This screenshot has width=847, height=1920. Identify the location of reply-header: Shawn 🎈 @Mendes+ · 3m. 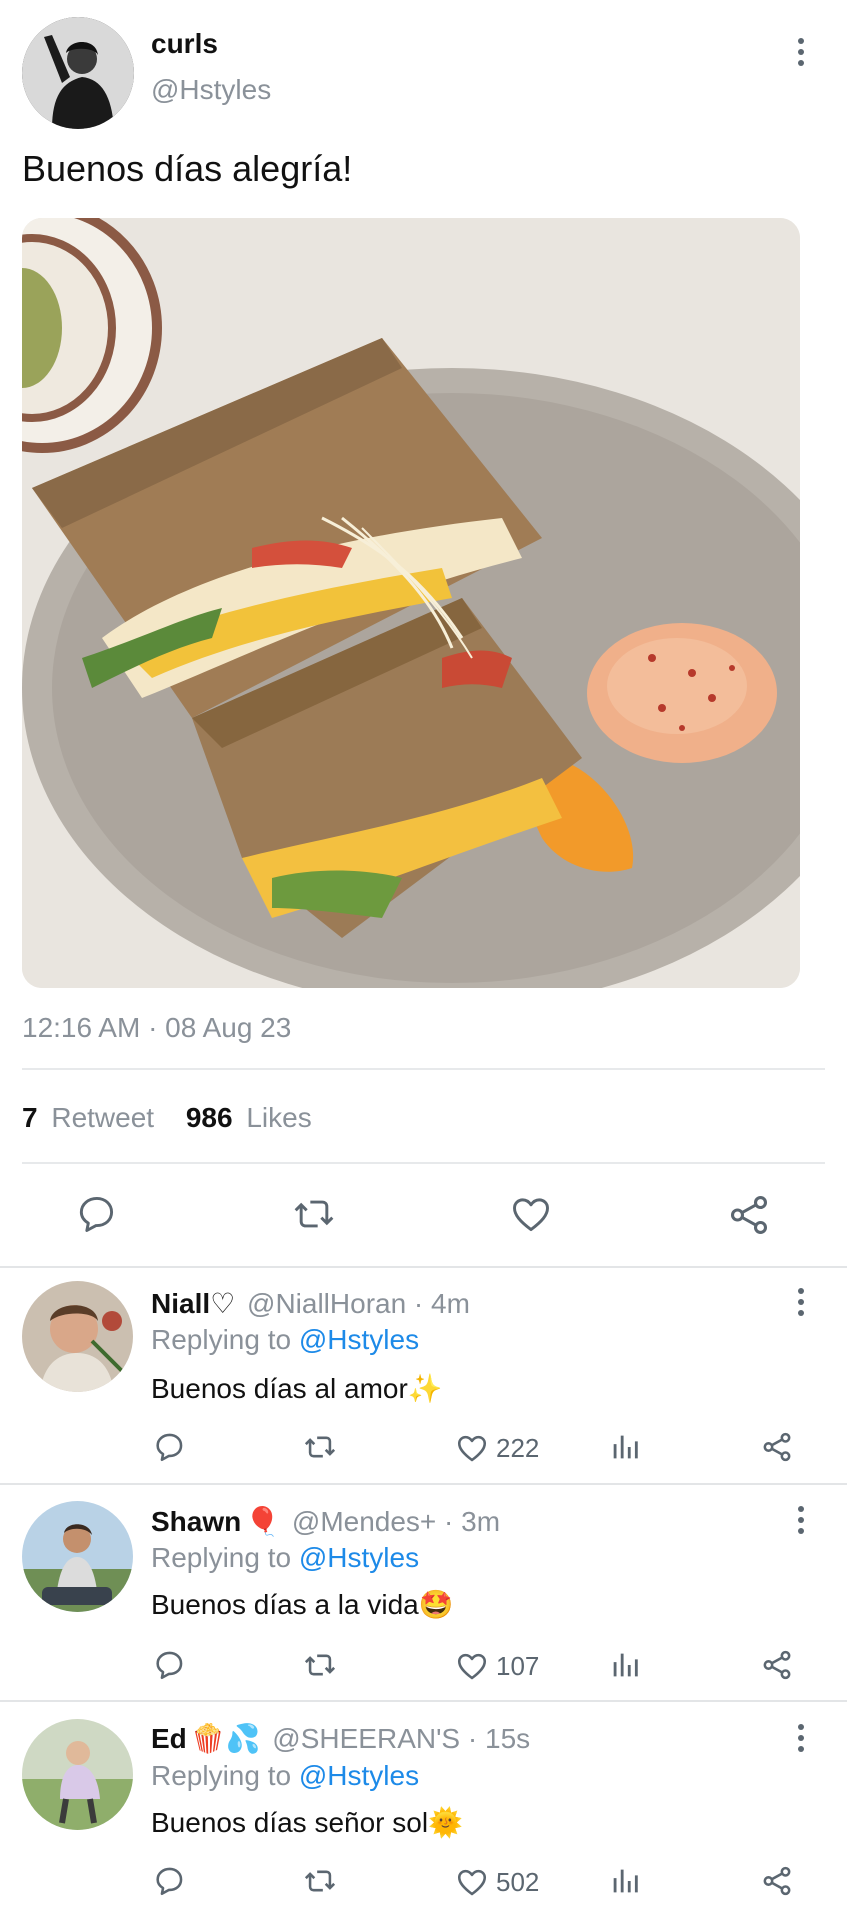
(325, 1521).